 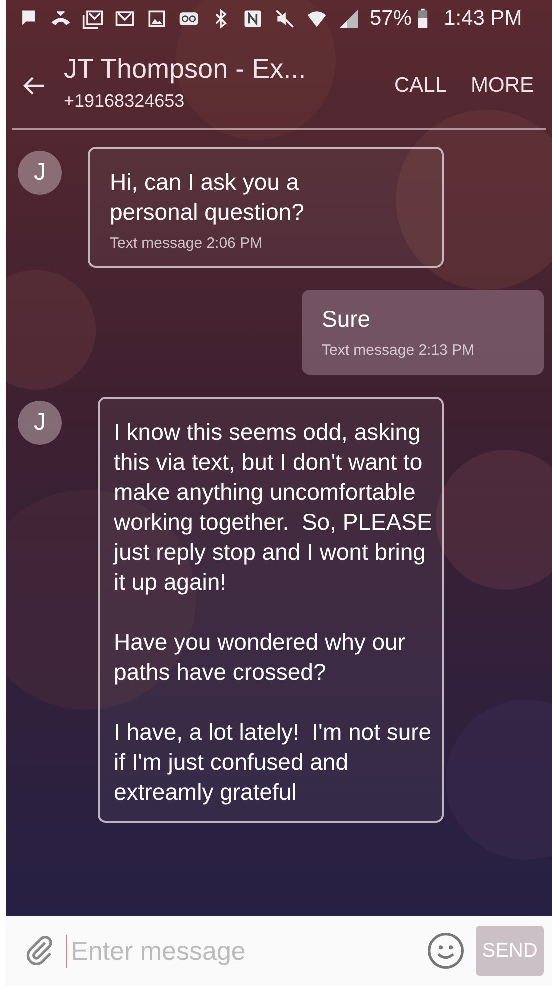 What do you see at coordinates (391, 19) in the screenshot?
I see `battery-percent: 57%` at bounding box center [391, 19].